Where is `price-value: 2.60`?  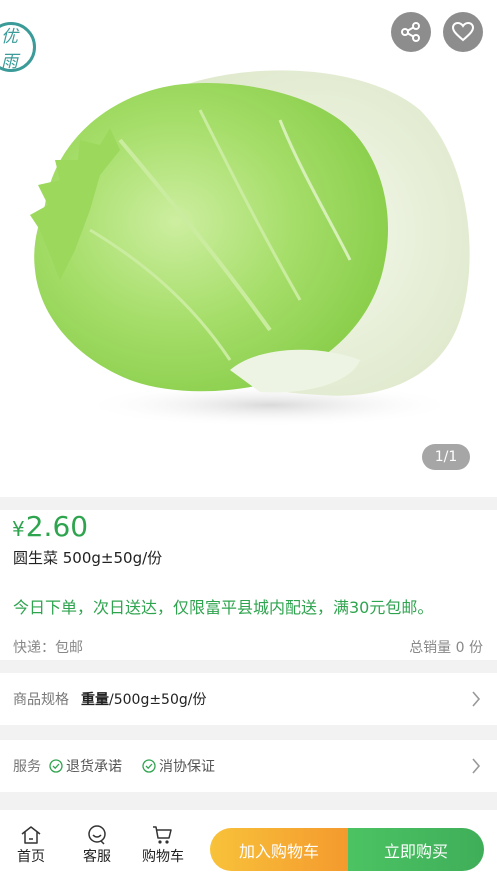
price-value: 2.60 is located at coordinates (57, 526).